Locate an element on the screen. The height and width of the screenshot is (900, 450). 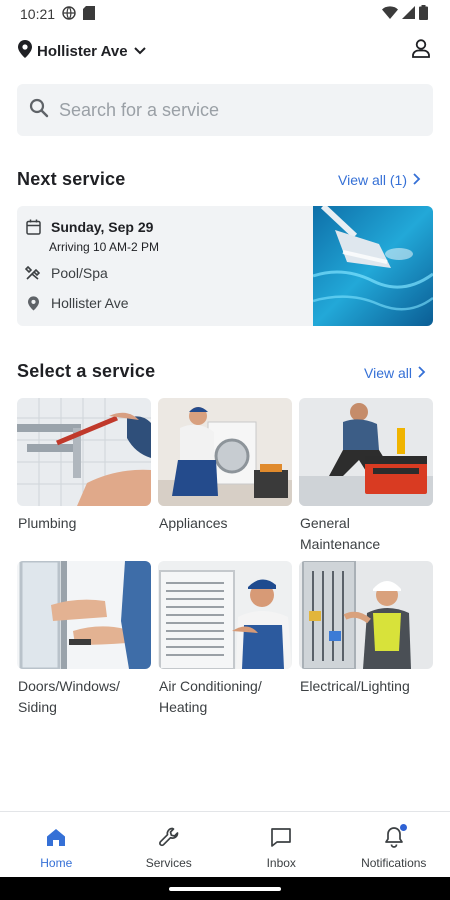
nav-item-home: Home is located at coordinates (56, 844).